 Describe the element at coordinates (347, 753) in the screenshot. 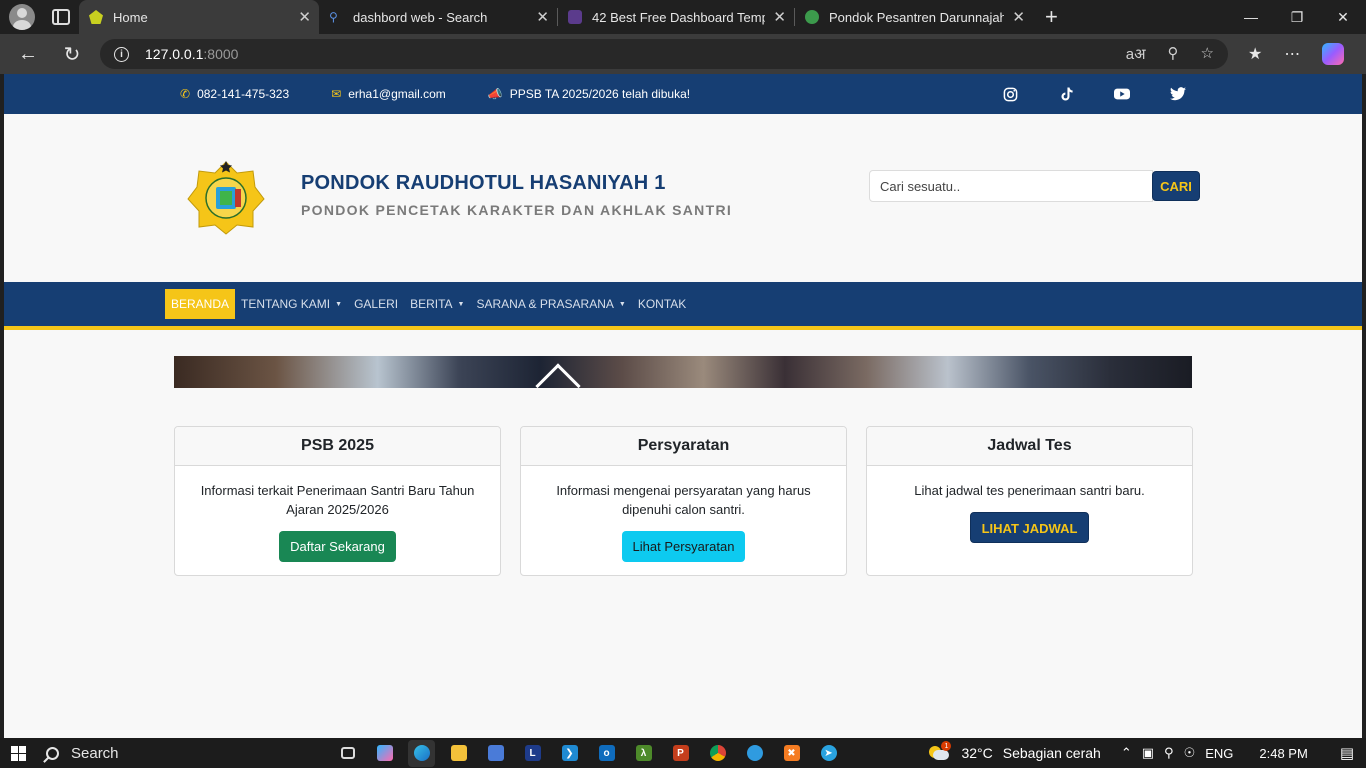

I see `task-view-icon` at that location.